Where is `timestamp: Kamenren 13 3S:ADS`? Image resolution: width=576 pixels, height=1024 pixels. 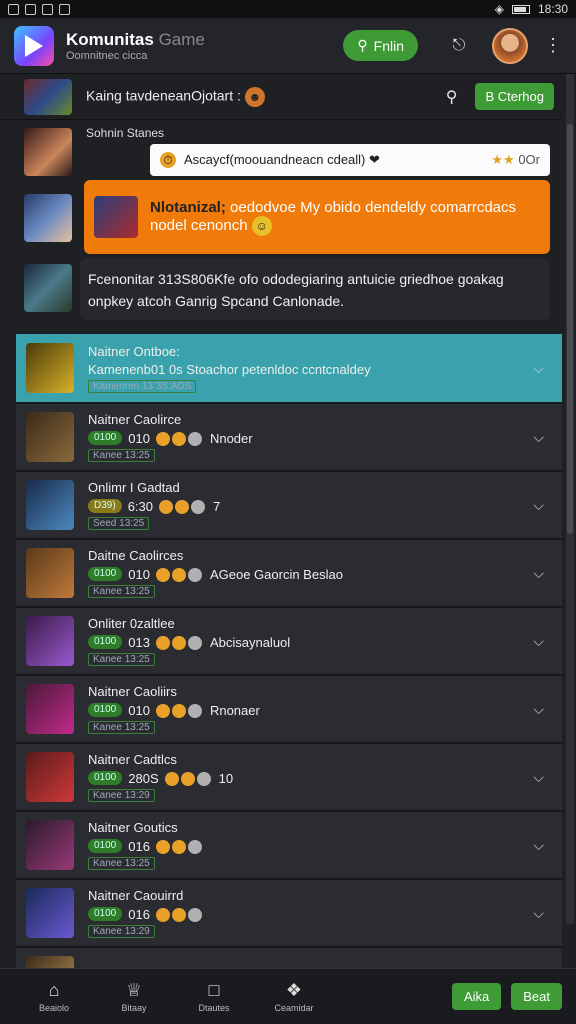 timestamp: Kamenren 13 3S:ADS is located at coordinates (142, 386).